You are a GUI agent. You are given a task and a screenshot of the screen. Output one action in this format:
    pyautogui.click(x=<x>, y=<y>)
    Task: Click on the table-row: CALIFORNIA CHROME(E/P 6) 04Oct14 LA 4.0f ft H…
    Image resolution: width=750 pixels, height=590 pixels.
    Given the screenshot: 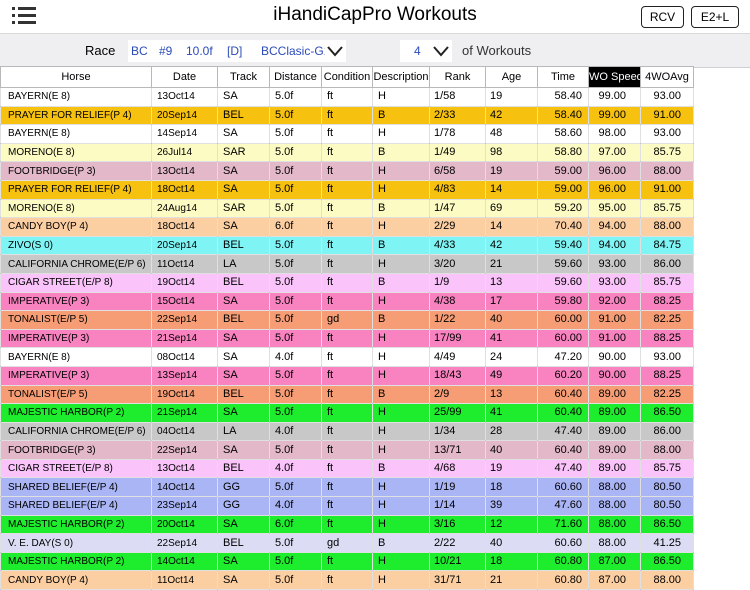 What is the action you would take?
    pyautogui.click(x=347, y=431)
    